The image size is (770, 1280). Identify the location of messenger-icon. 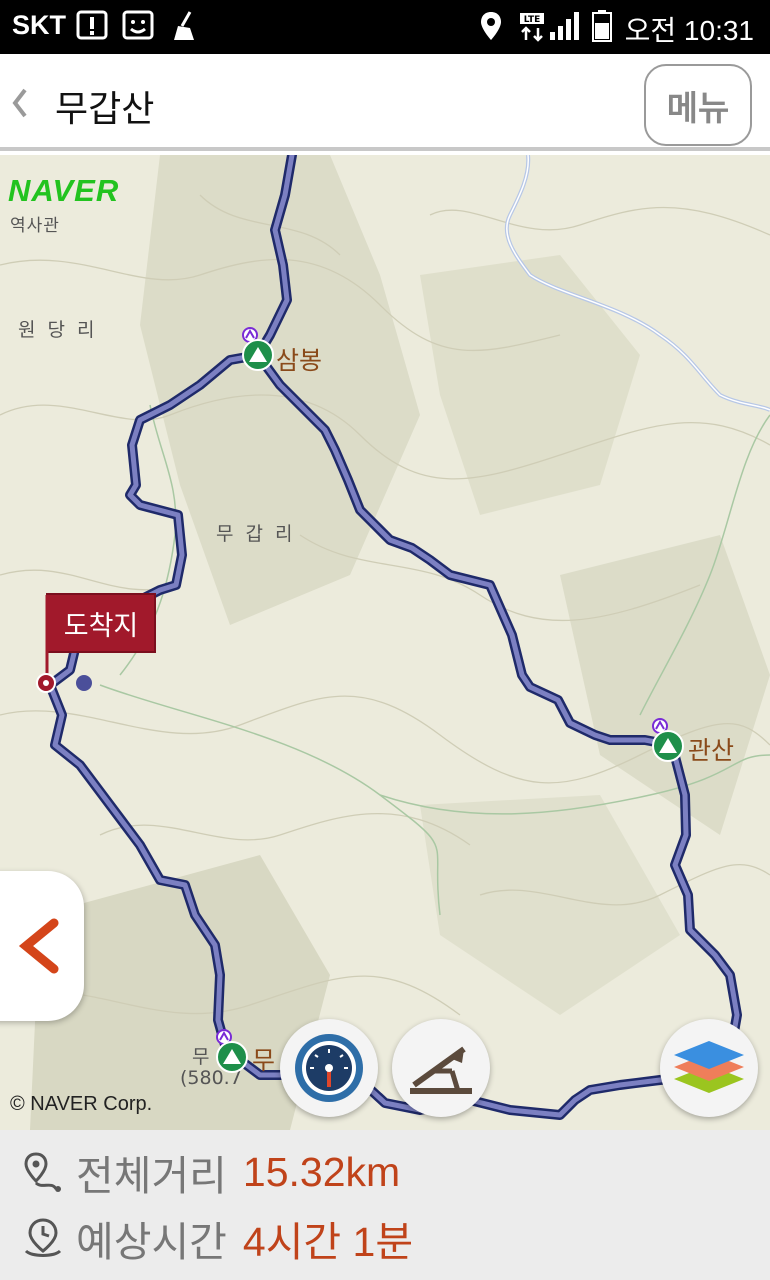
(138, 25).